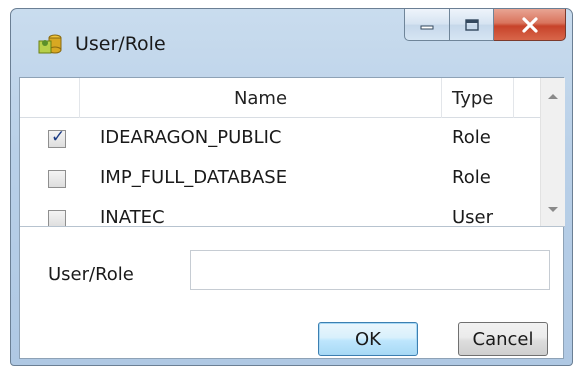 This screenshot has width=581, height=374. What do you see at coordinates (91, 274) in the screenshot?
I see `user-role-label: User/Role` at bounding box center [91, 274].